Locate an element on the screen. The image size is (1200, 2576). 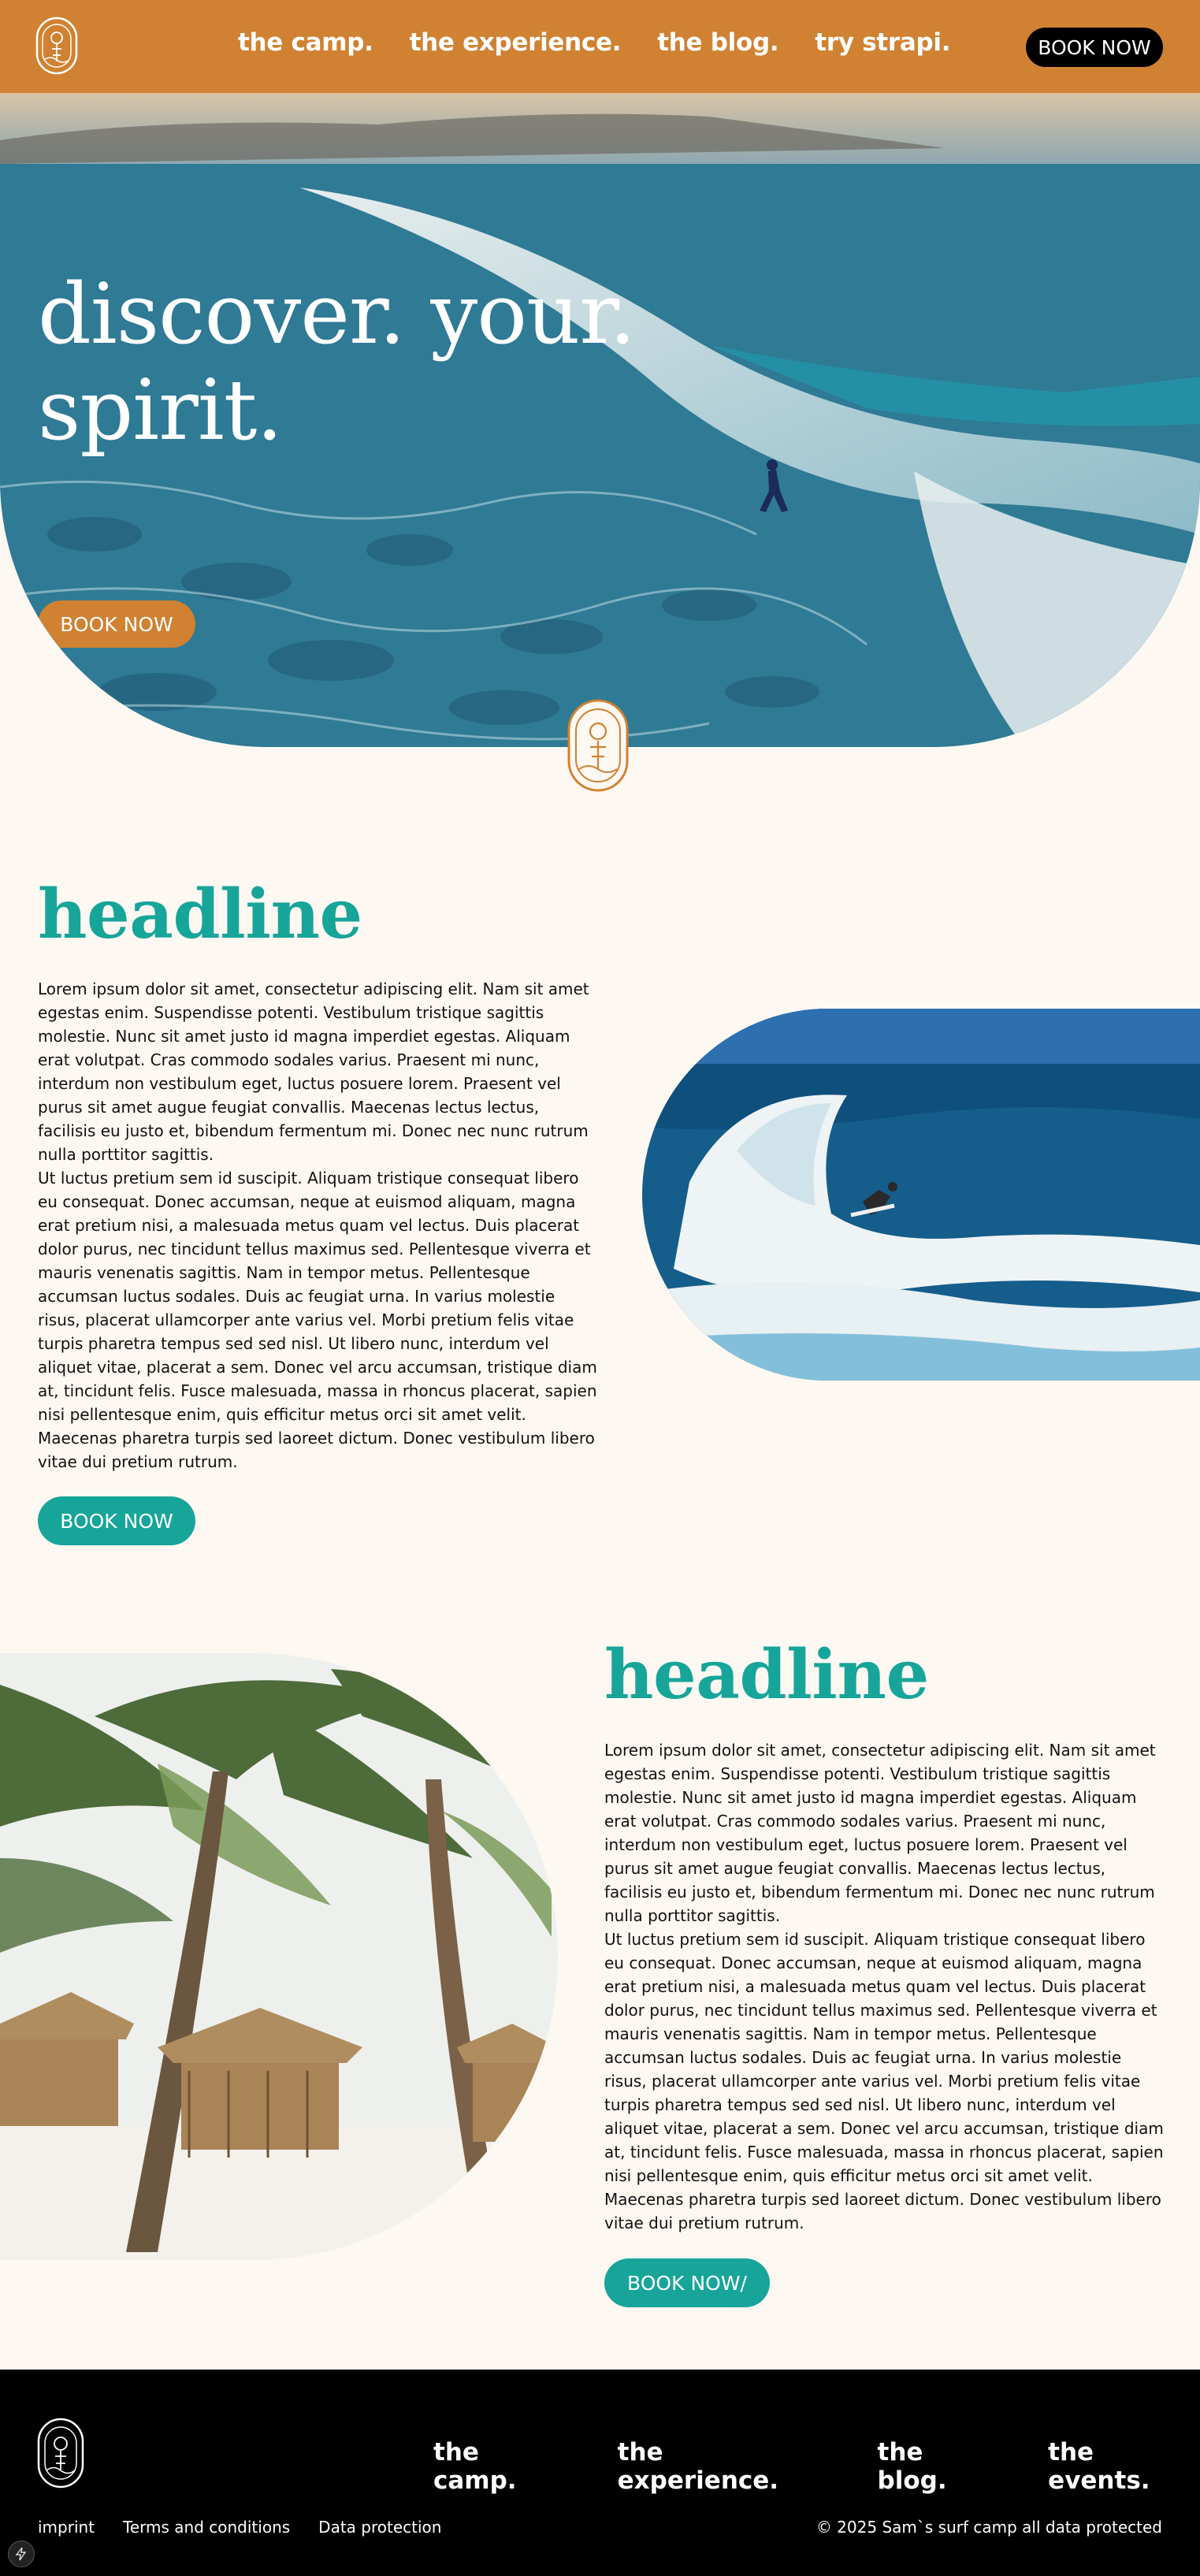
footer-link-imprint: imprint is located at coordinates (66, 2527).